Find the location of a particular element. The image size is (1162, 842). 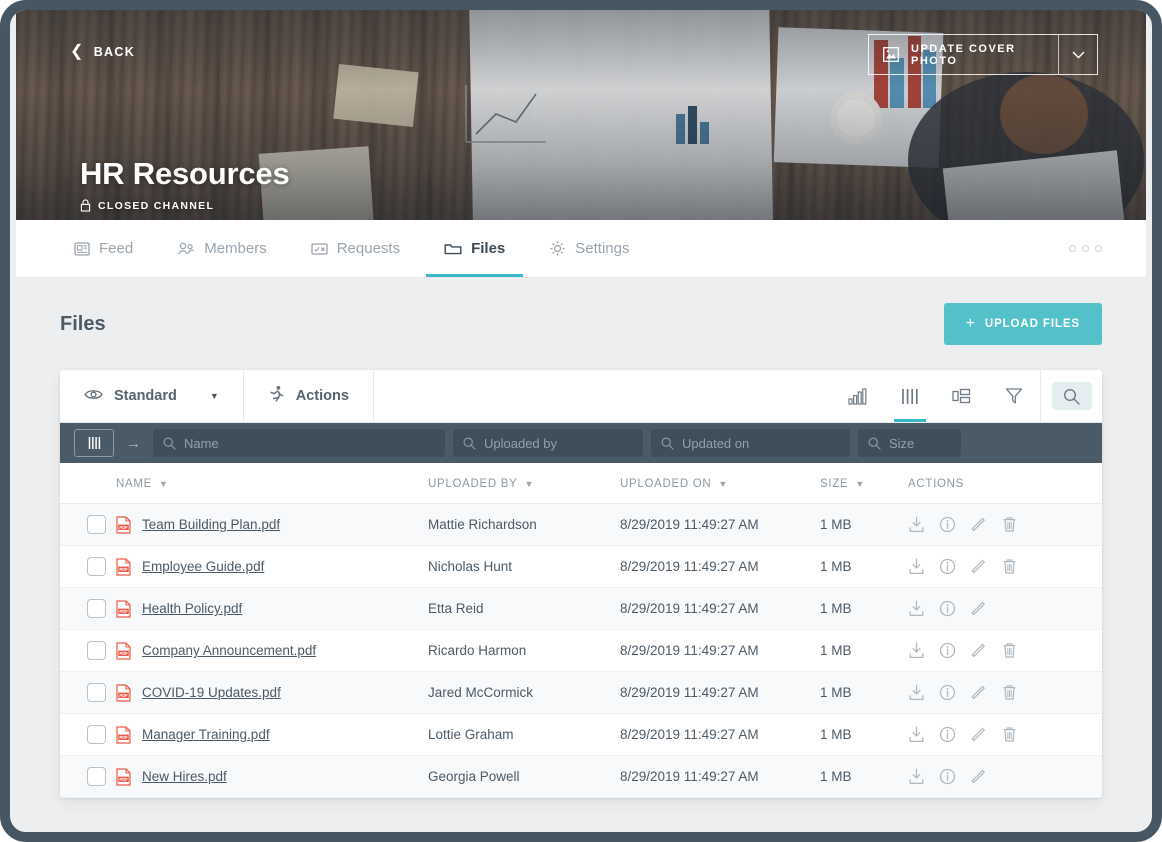

file-name-link: Health Policy.pdf is located at coordinates (192, 608).